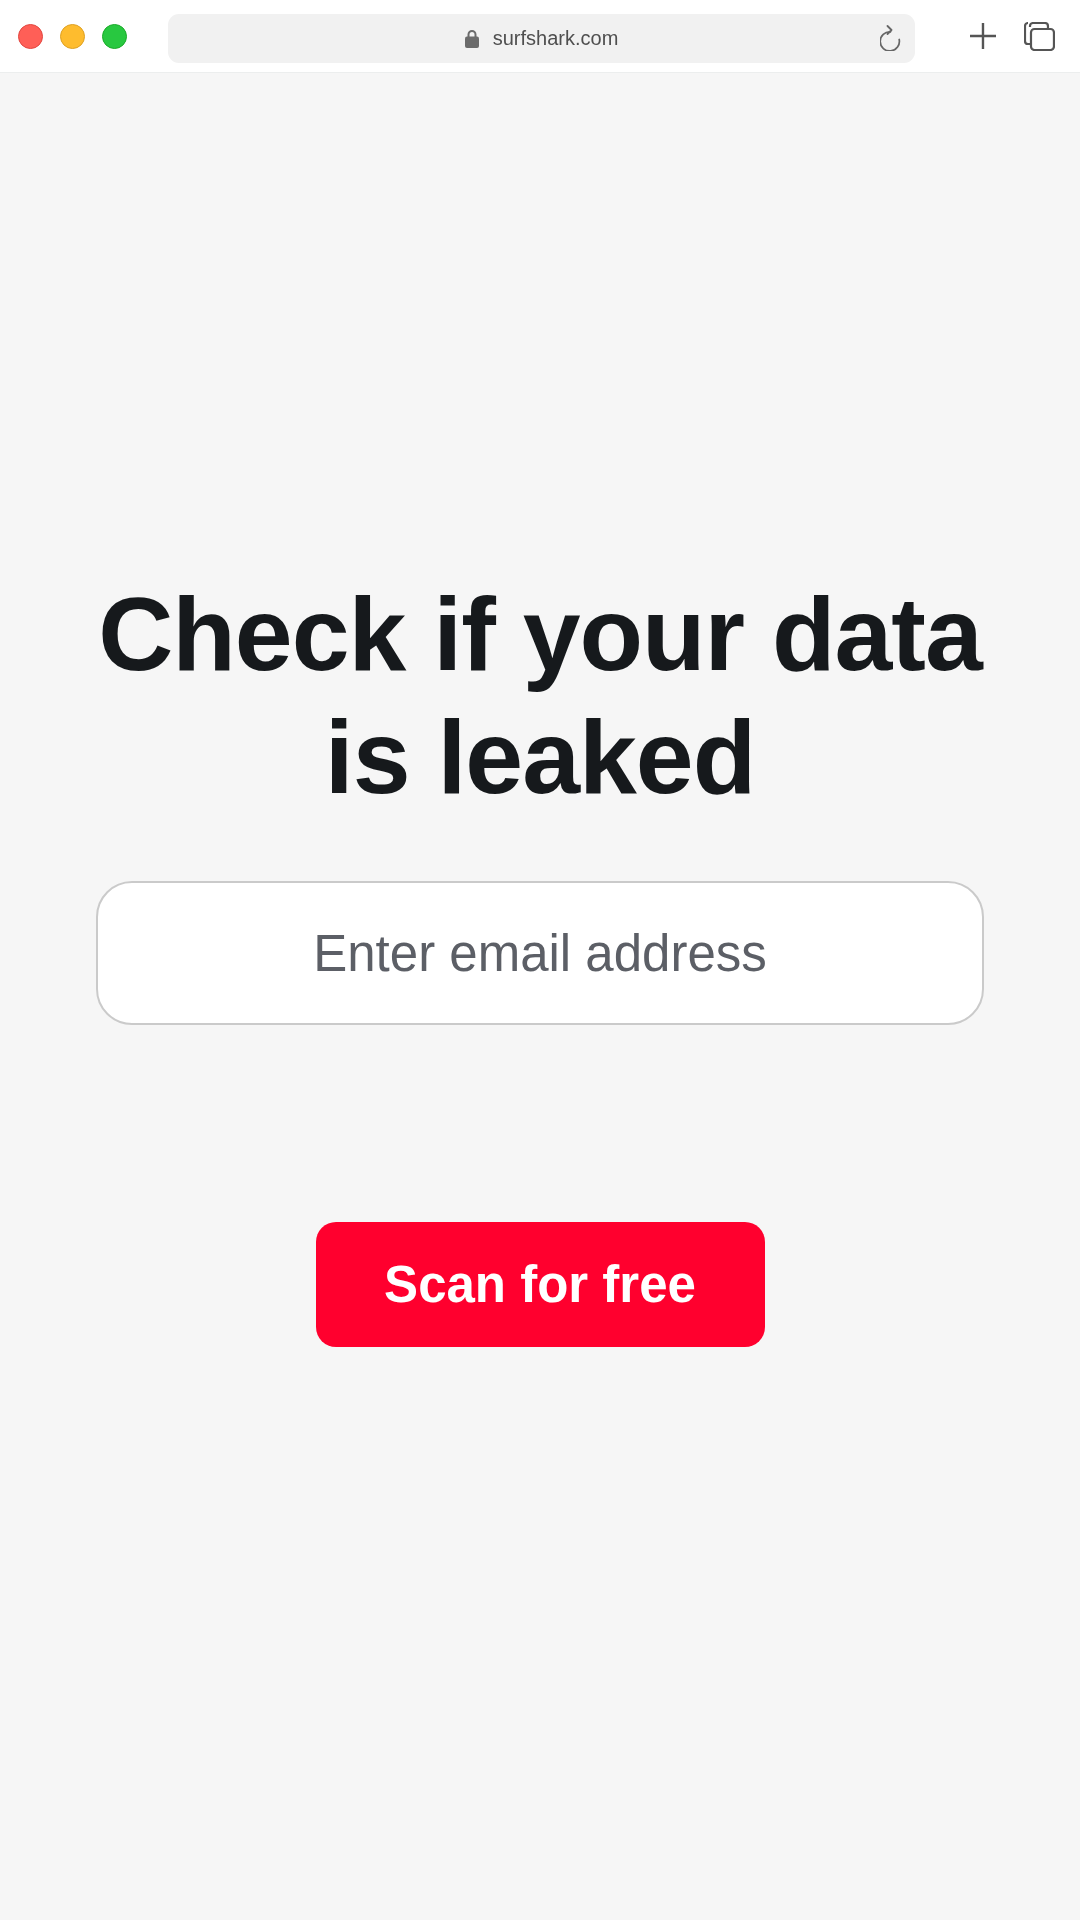 This screenshot has width=1080, height=1920. What do you see at coordinates (540, 696) in the screenshot?
I see `page-heading: Check if your data is leaked` at bounding box center [540, 696].